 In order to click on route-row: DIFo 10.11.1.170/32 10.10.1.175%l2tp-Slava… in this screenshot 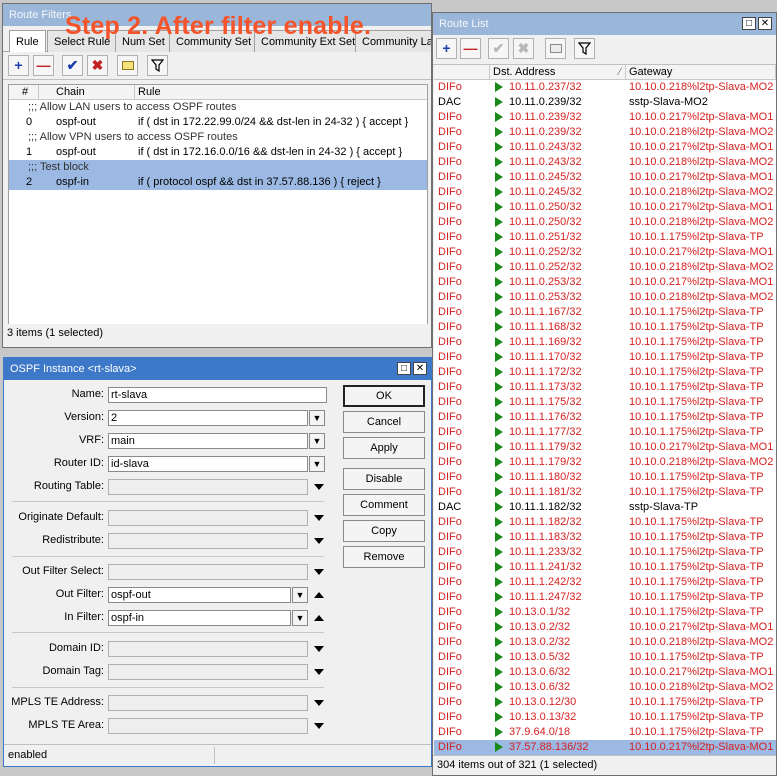, I will do `click(605, 357)`.